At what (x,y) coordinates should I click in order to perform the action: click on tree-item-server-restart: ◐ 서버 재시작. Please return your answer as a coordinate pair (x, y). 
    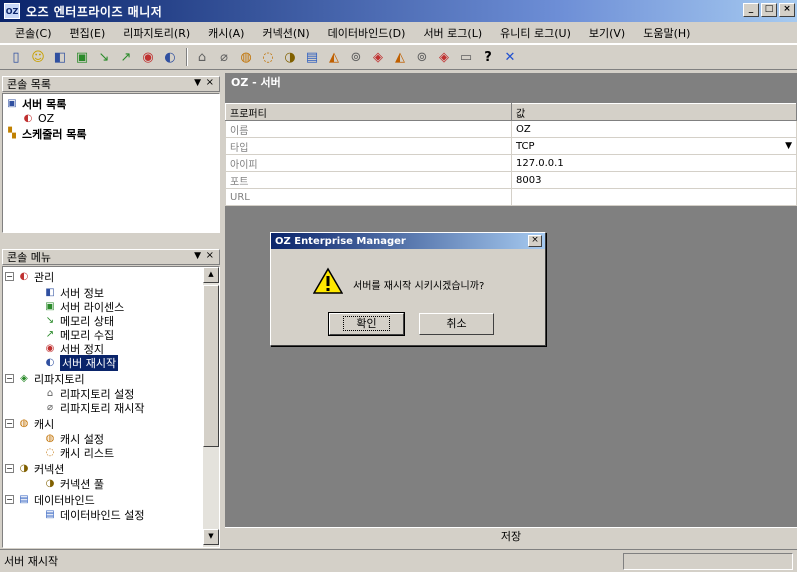
    Looking at the image, I should click on (81, 362).